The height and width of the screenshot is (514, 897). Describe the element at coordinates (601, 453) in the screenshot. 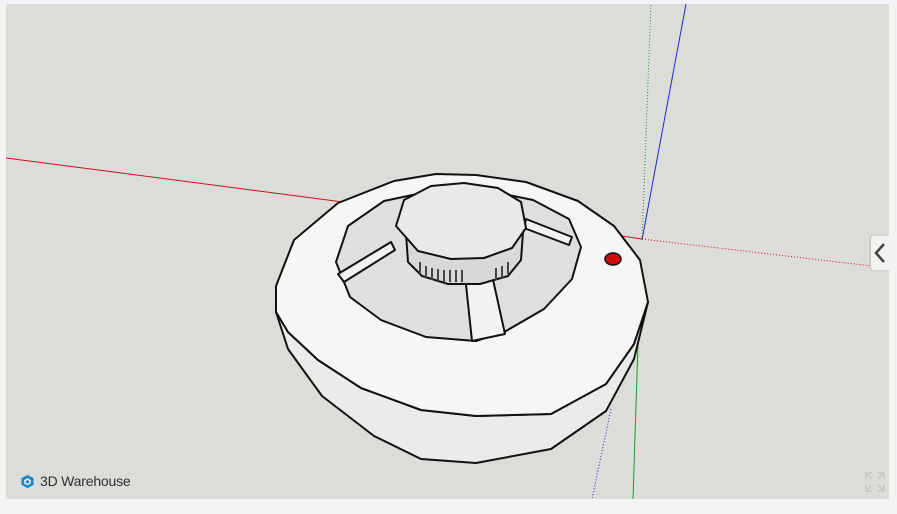

I see `z-axis-dotted-line` at that location.